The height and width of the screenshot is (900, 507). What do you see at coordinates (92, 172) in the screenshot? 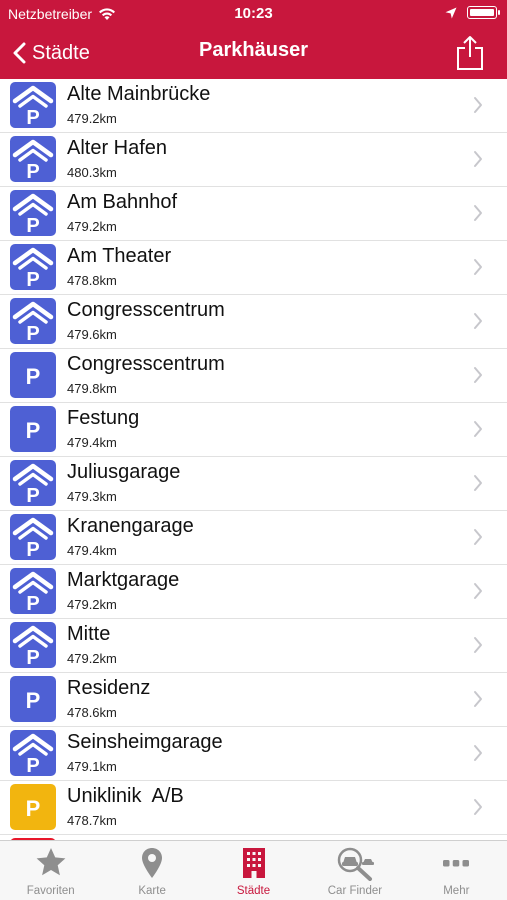
I see `parking-distance: 480.3km` at bounding box center [92, 172].